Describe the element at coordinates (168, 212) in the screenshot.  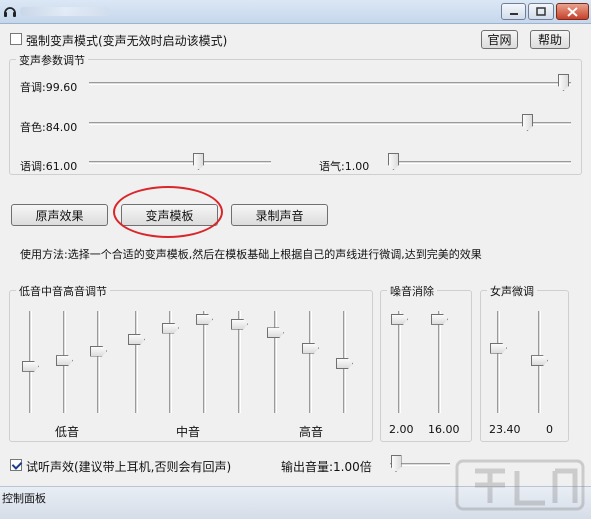
I see `highlight-circle` at that location.